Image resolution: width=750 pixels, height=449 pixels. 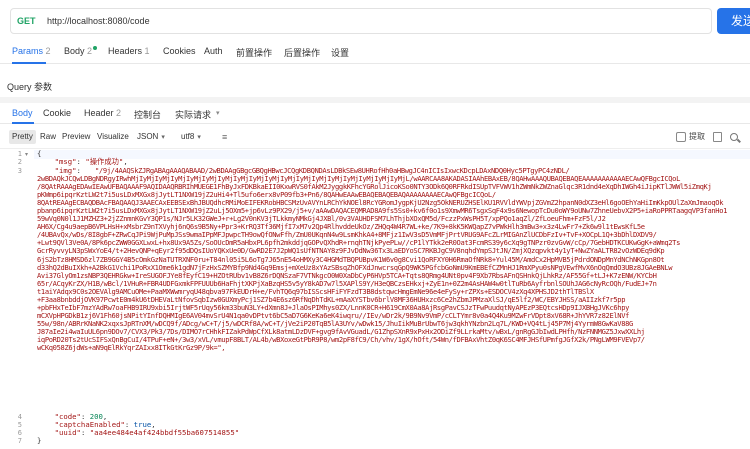 I want to click on format-visualize-button: Visualize, so click(x=113, y=137).